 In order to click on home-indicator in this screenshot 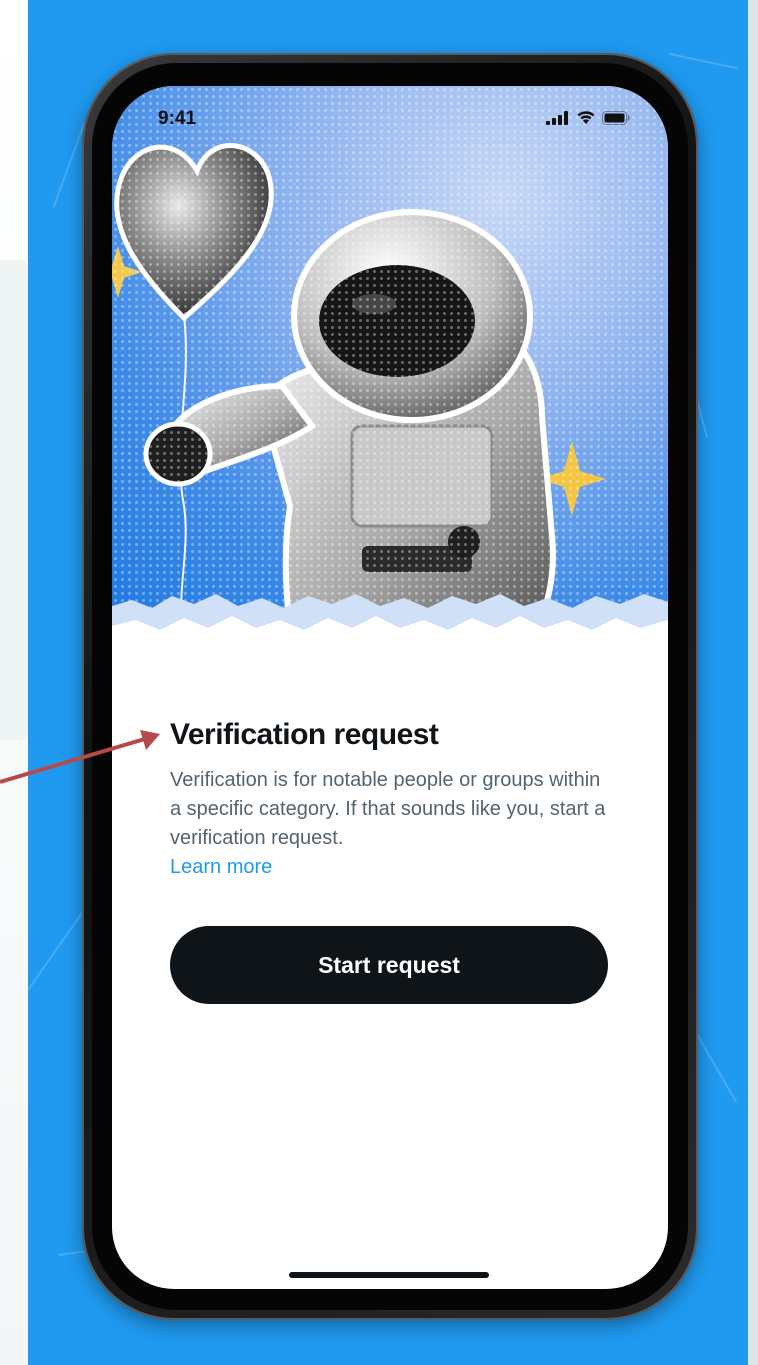, I will do `click(389, 1275)`.